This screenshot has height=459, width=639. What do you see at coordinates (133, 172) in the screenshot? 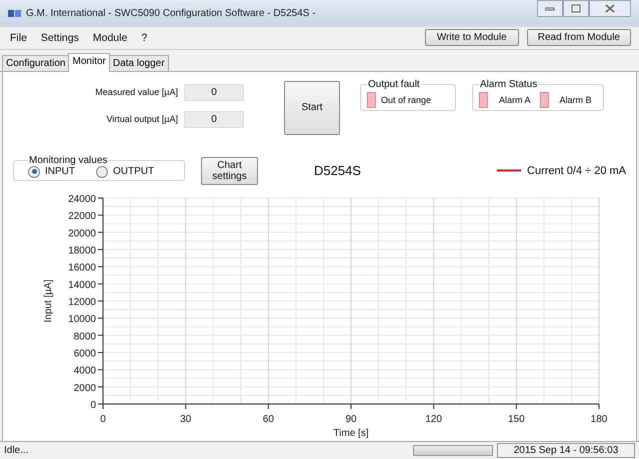
I see `radio-label: OUTPUT` at bounding box center [133, 172].